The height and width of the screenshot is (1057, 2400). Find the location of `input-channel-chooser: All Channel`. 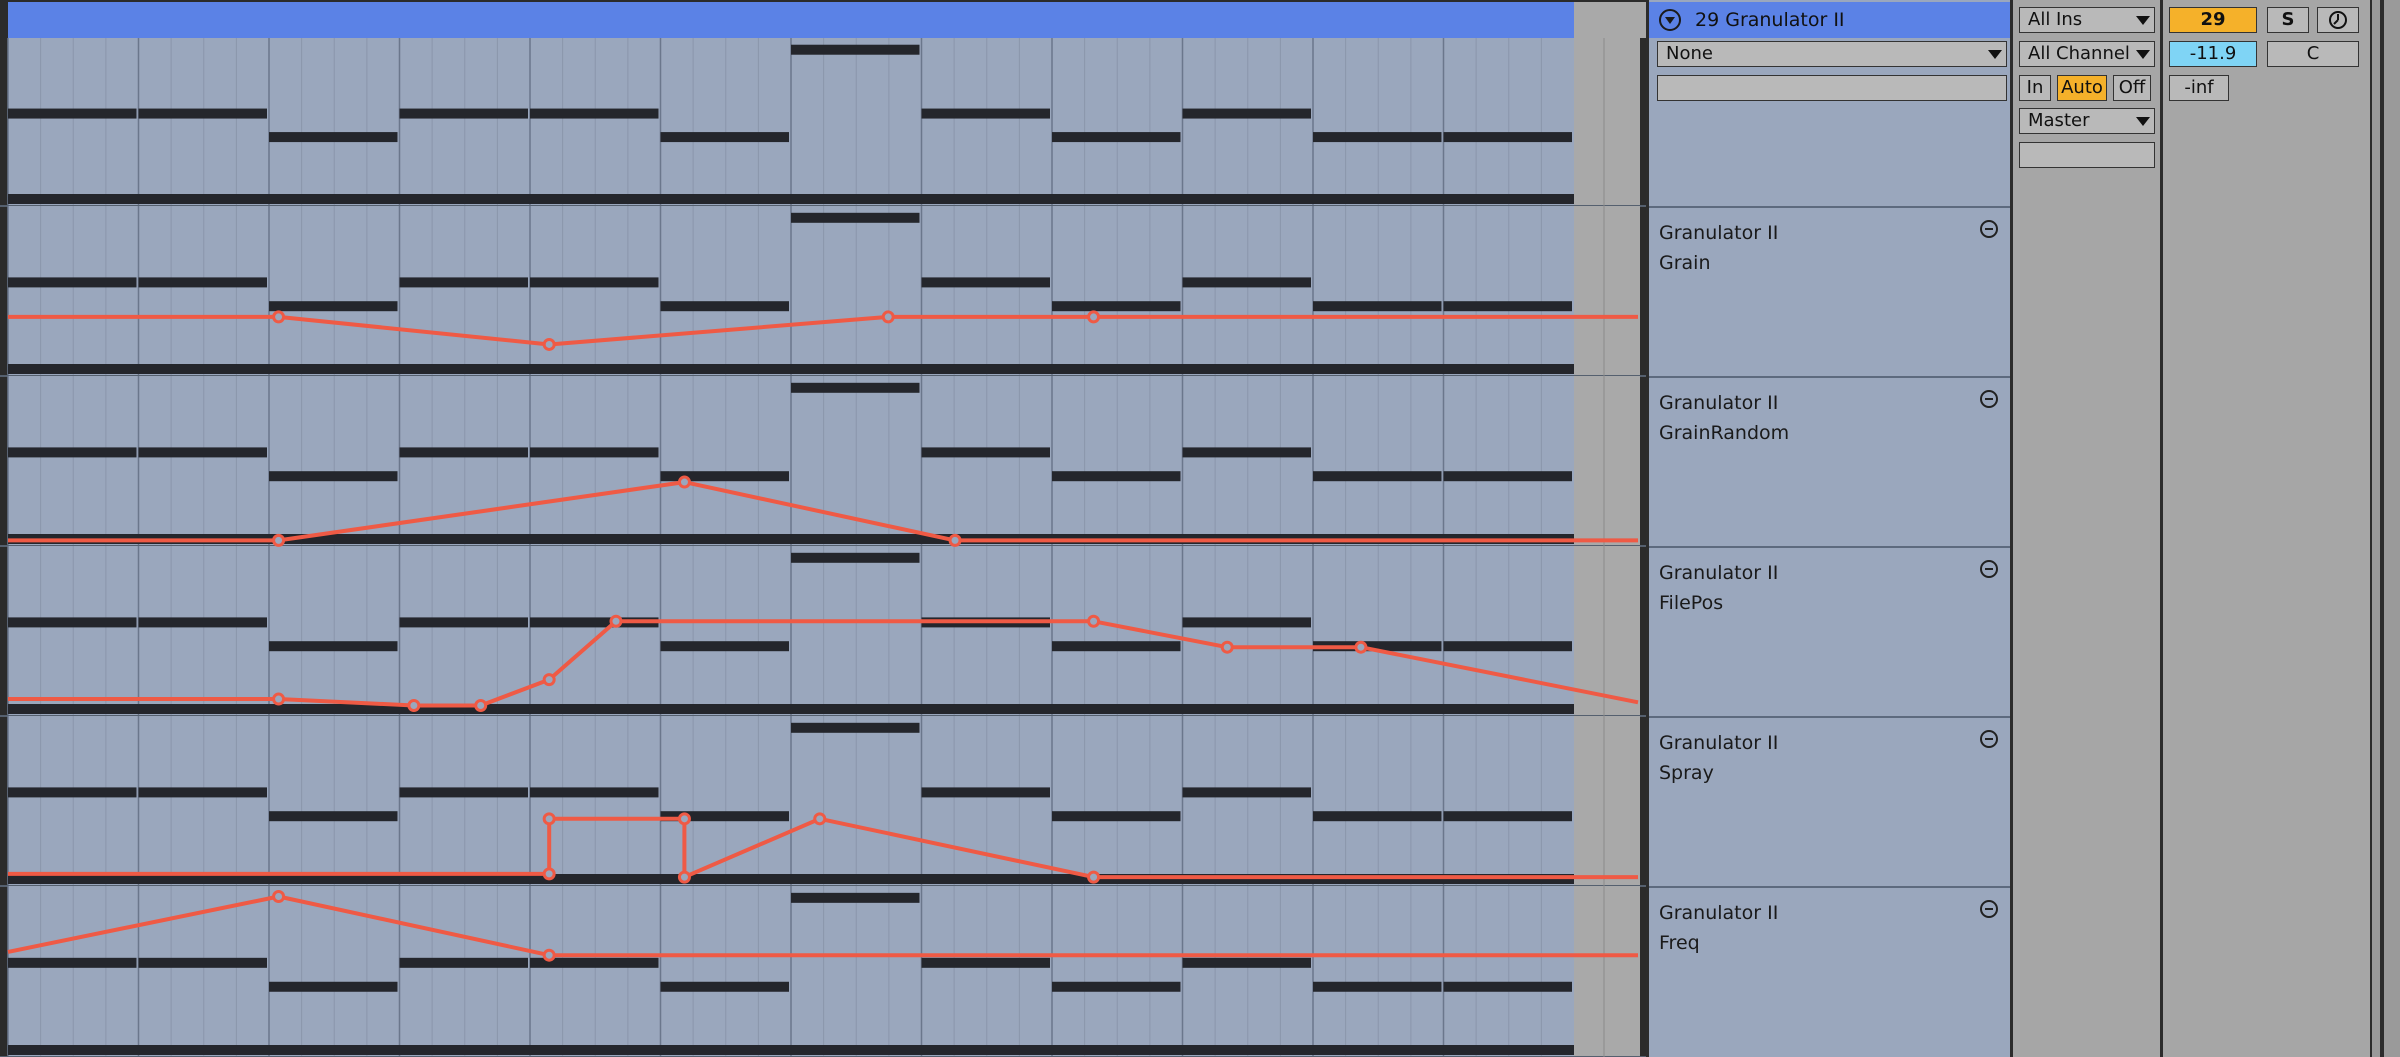

input-channel-chooser: All Channel is located at coordinates (2087, 54).